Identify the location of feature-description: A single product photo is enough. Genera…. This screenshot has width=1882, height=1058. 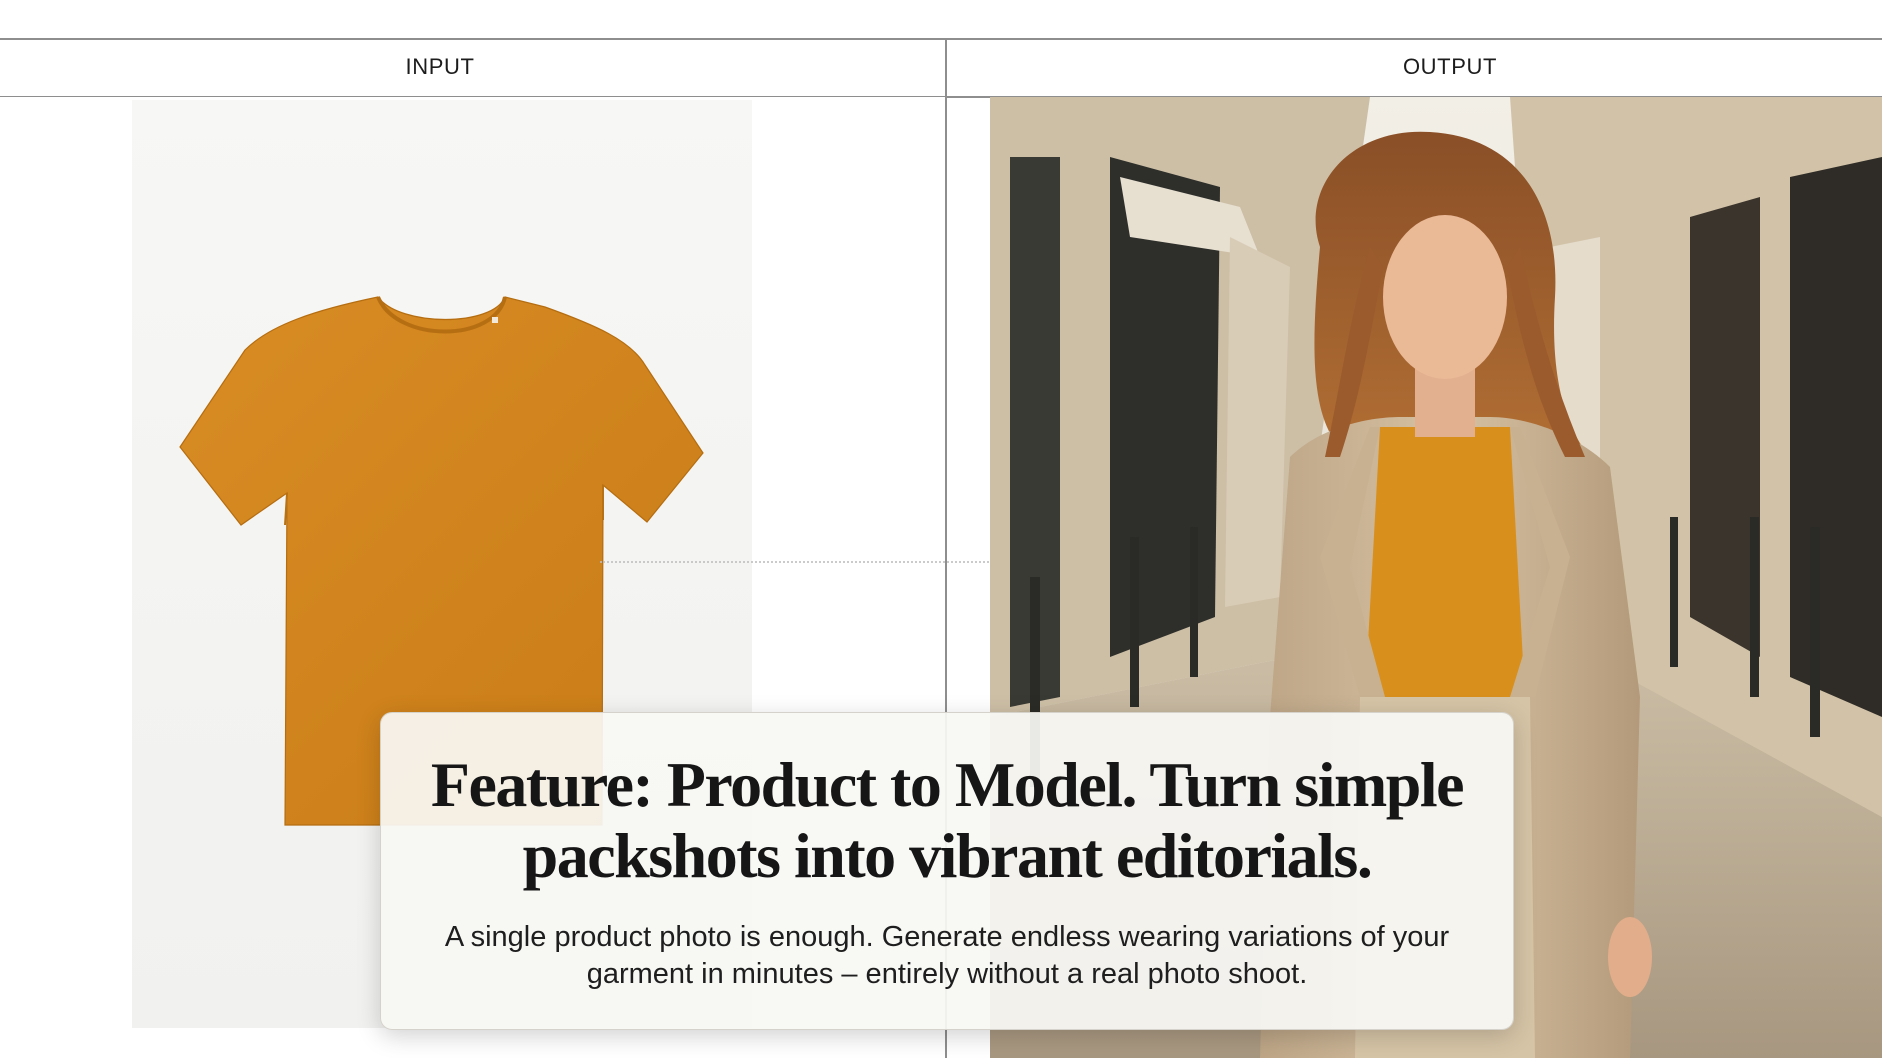
(947, 955).